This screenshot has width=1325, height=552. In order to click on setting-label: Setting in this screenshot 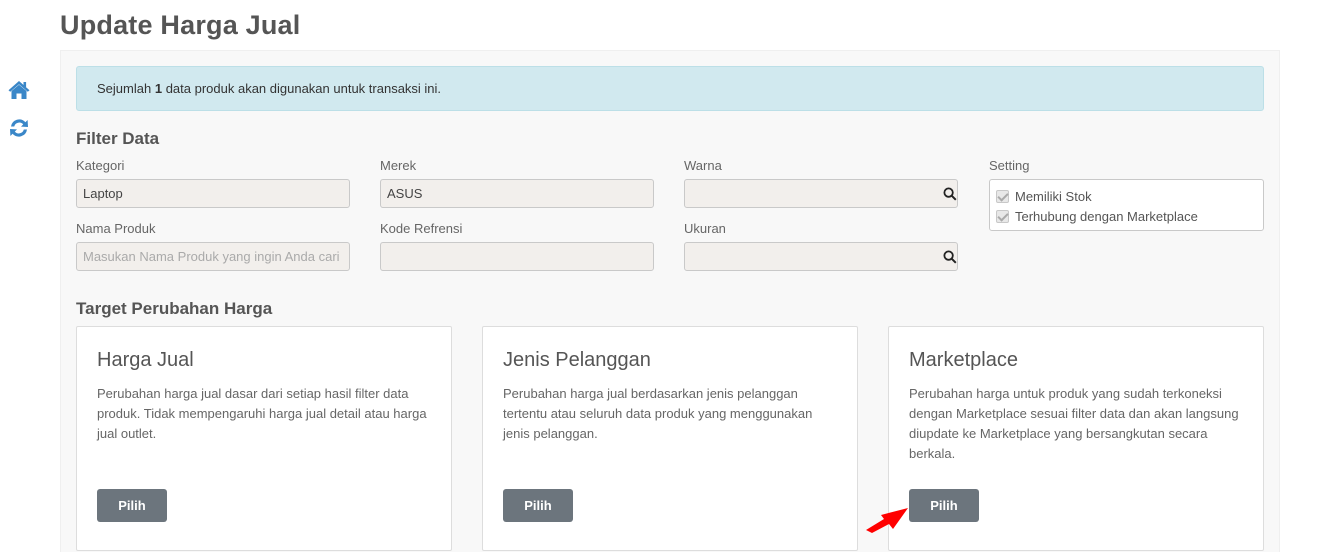, I will do `click(1009, 165)`.